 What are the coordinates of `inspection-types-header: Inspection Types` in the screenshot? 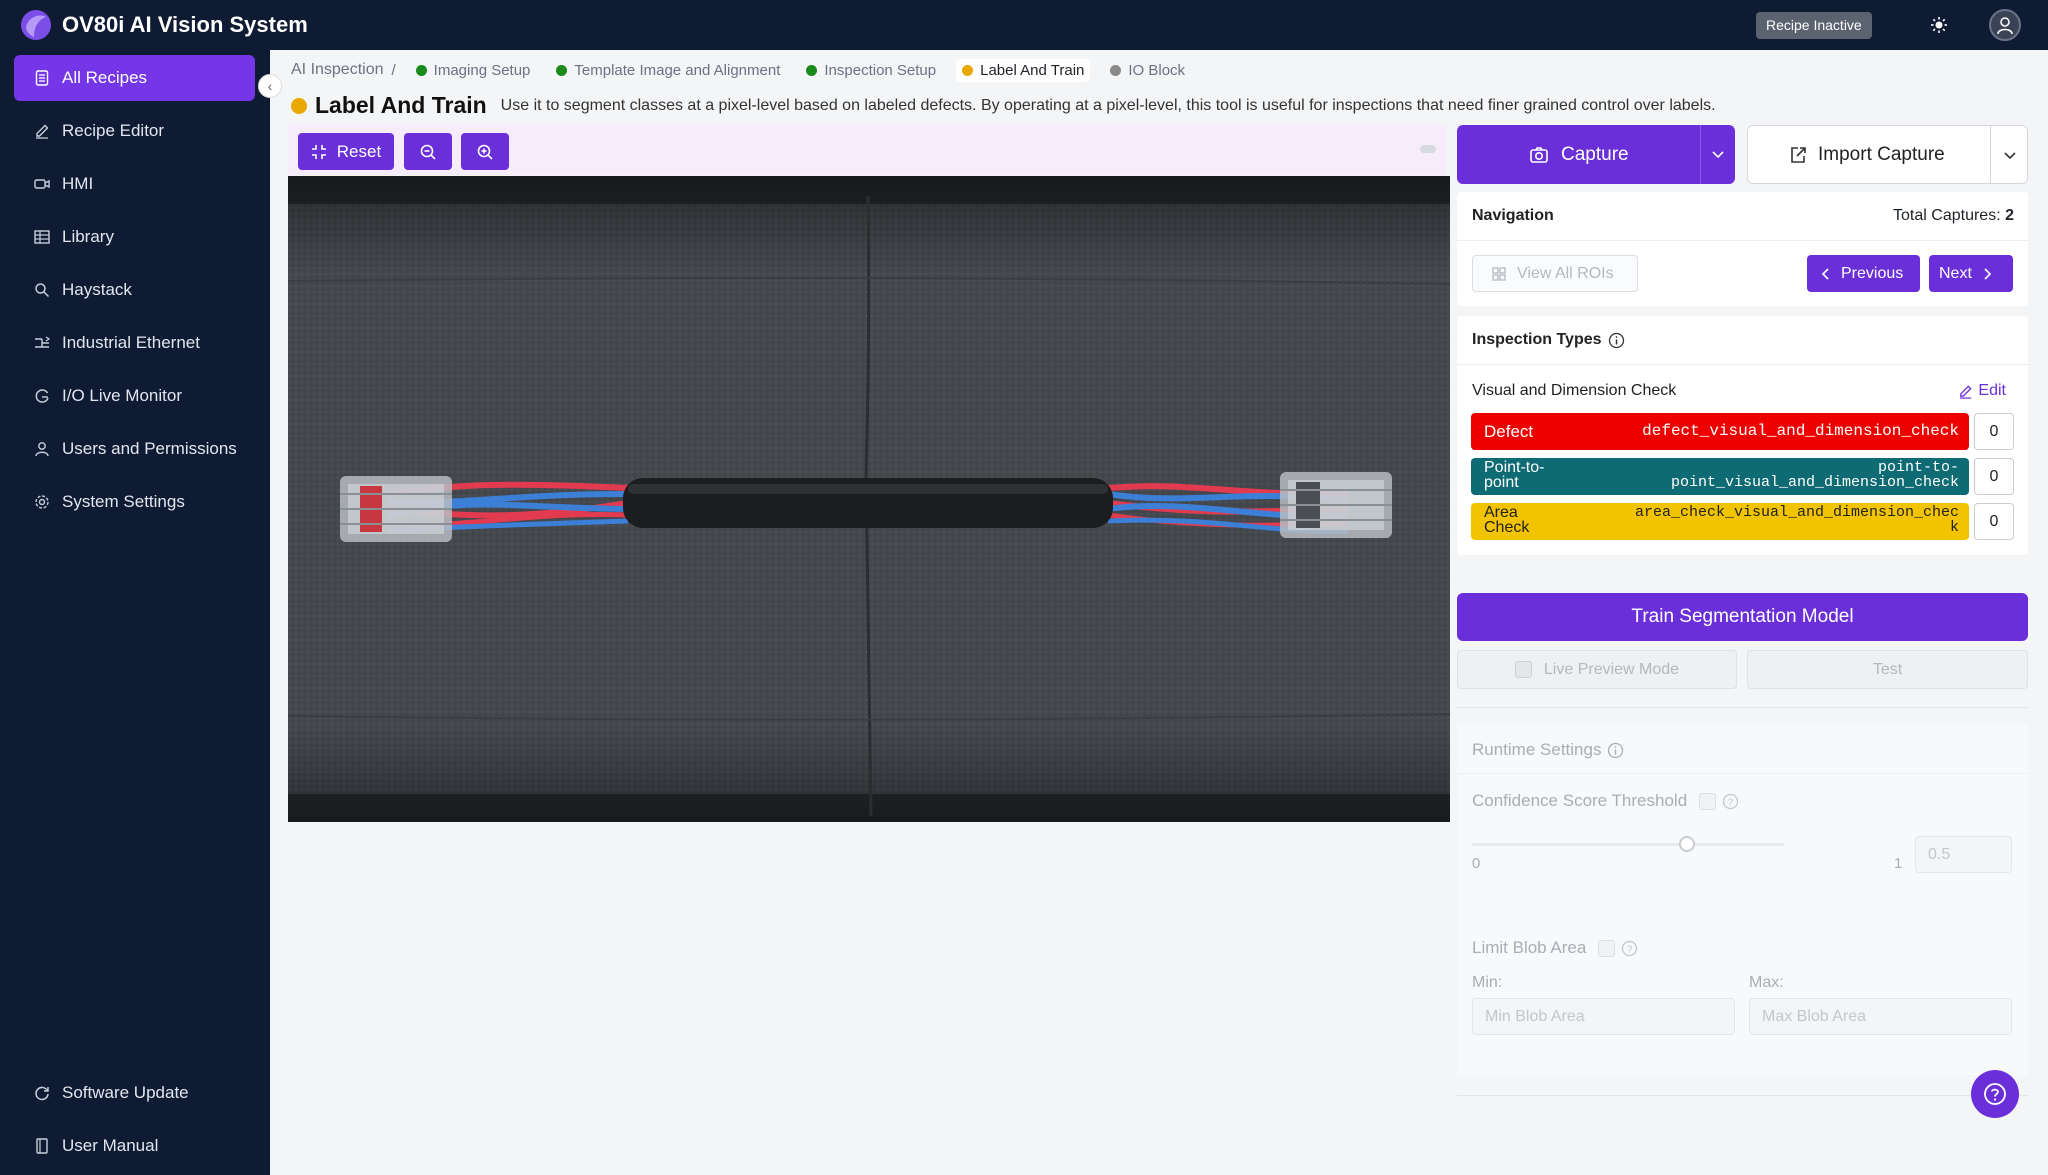 It's located at (1548, 340).